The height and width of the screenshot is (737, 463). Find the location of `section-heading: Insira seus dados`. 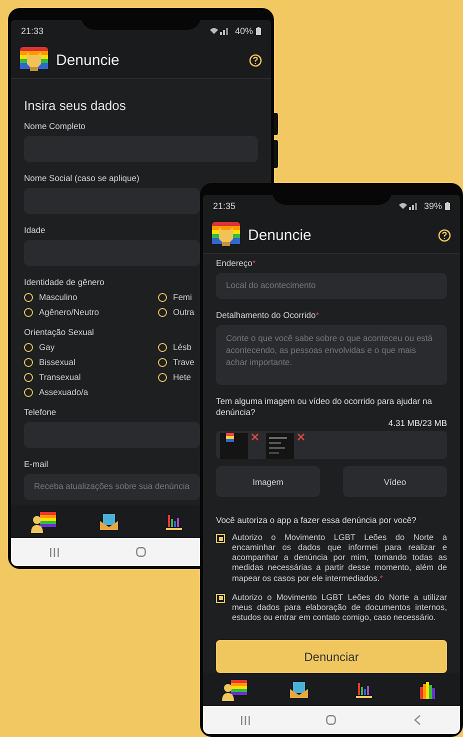

section-heading: Insira seus dados is located at coordinates (75, 105).